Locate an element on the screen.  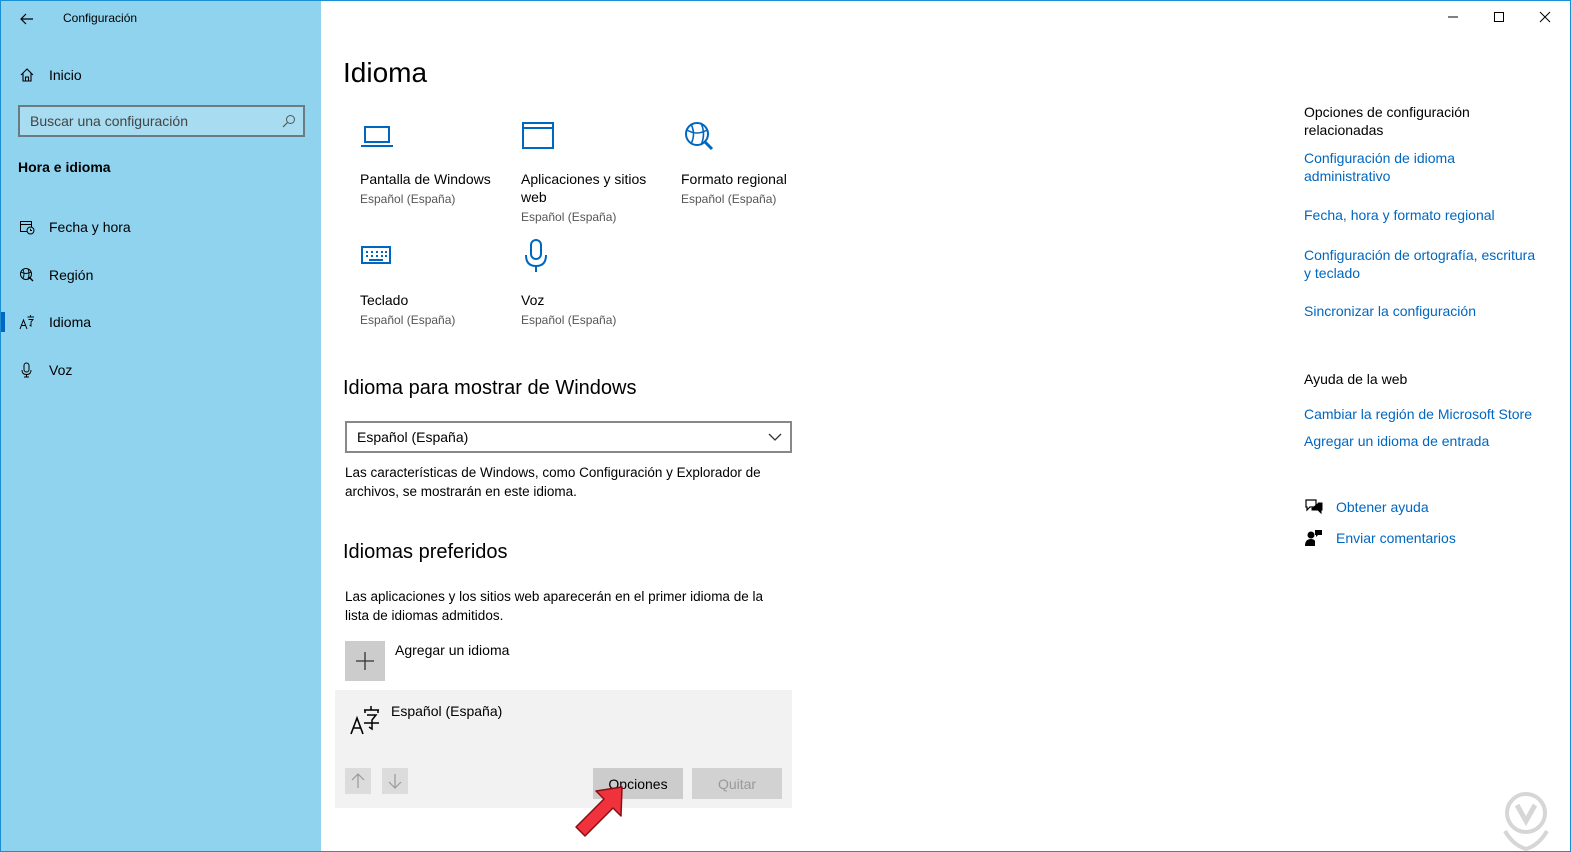
preferred-languages-heading: Idiomas preferidos is located at coordinates (425, 552).